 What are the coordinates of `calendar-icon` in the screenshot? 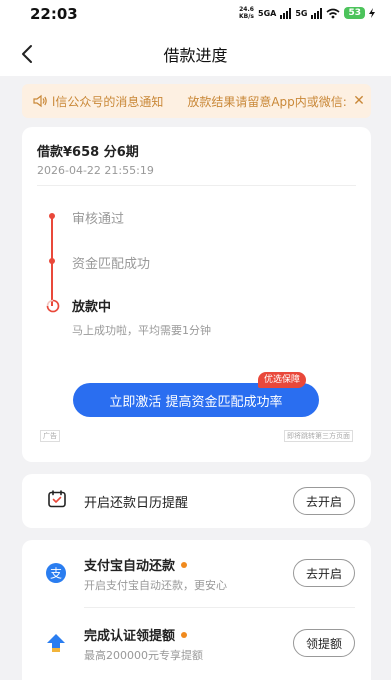 It's located at (57, 499).